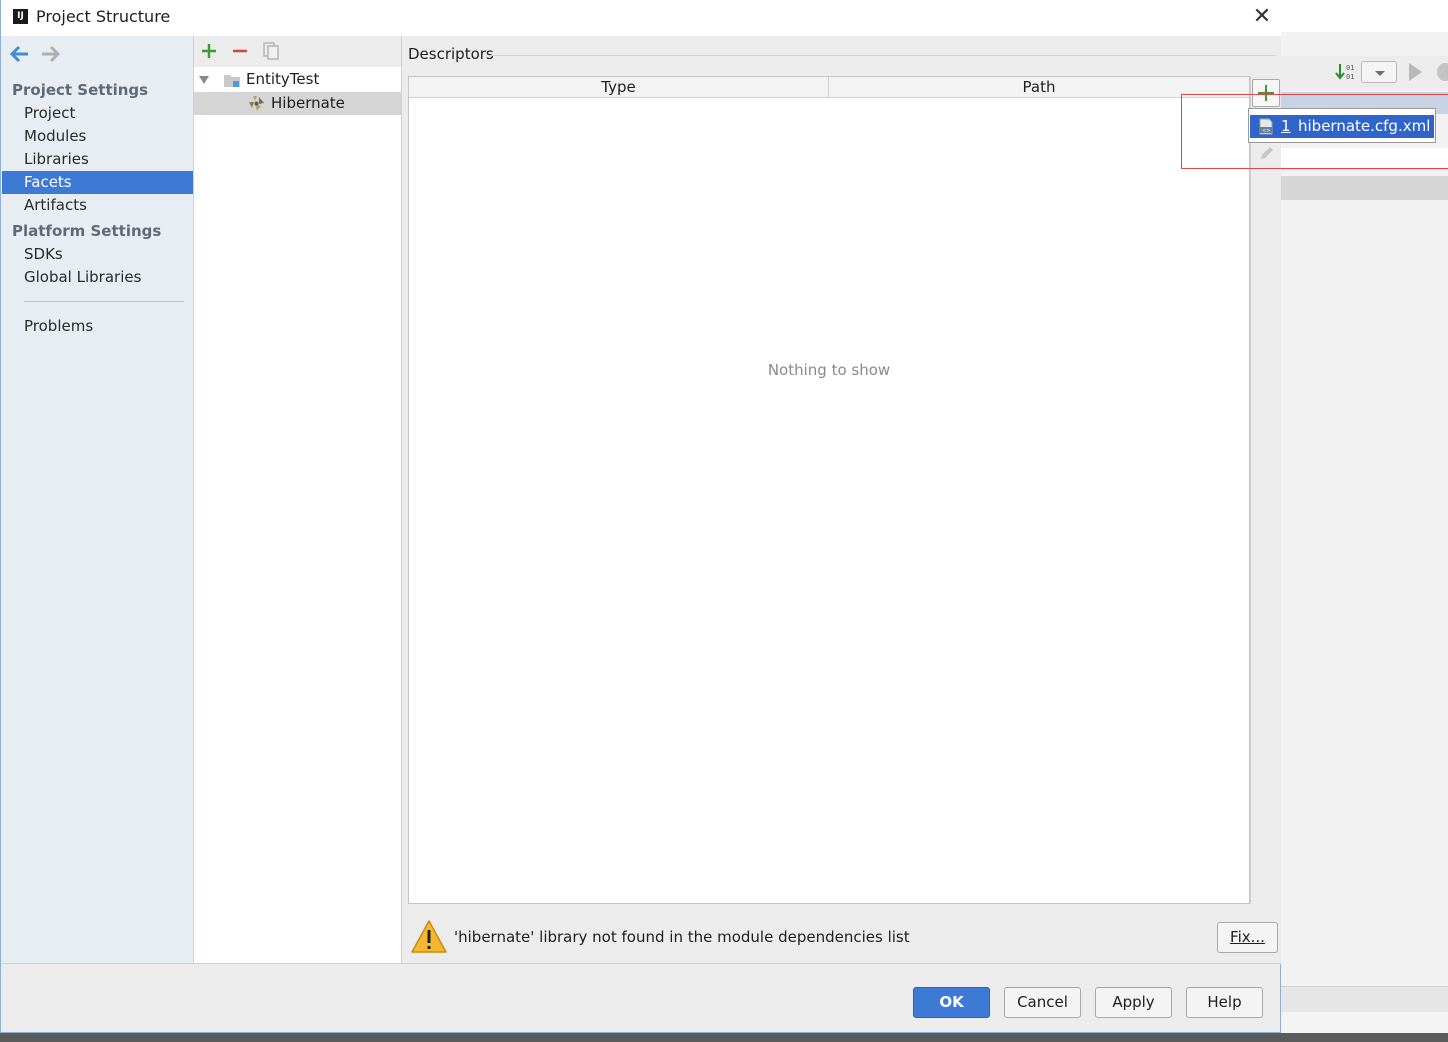 The width and height of the screenshot is (1448, 1042). I want to click on section-divider, so click(882, 55).